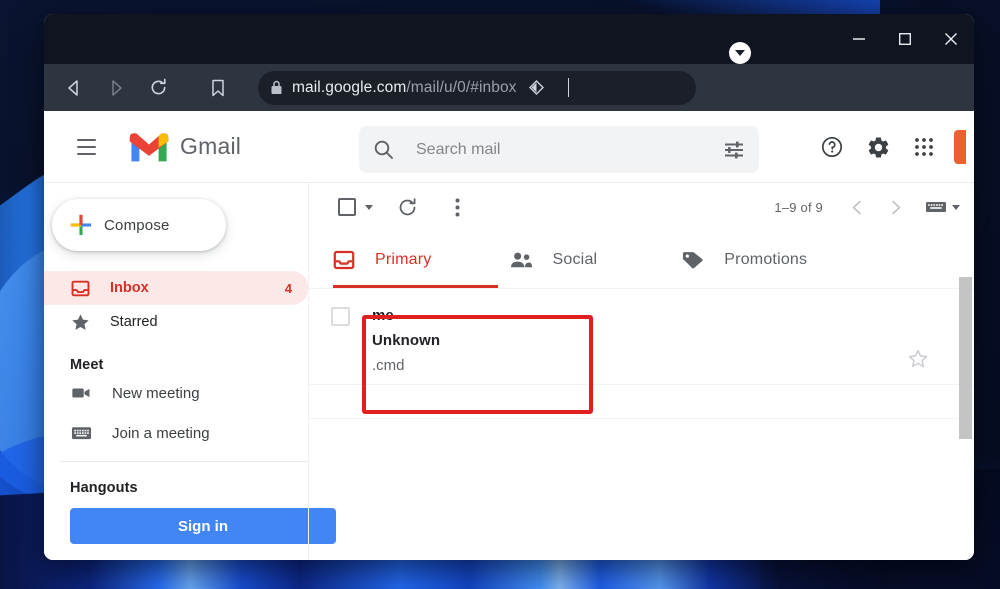  I want to click on sidebar-item-inbox: Inbox 4, so click(176, 288).